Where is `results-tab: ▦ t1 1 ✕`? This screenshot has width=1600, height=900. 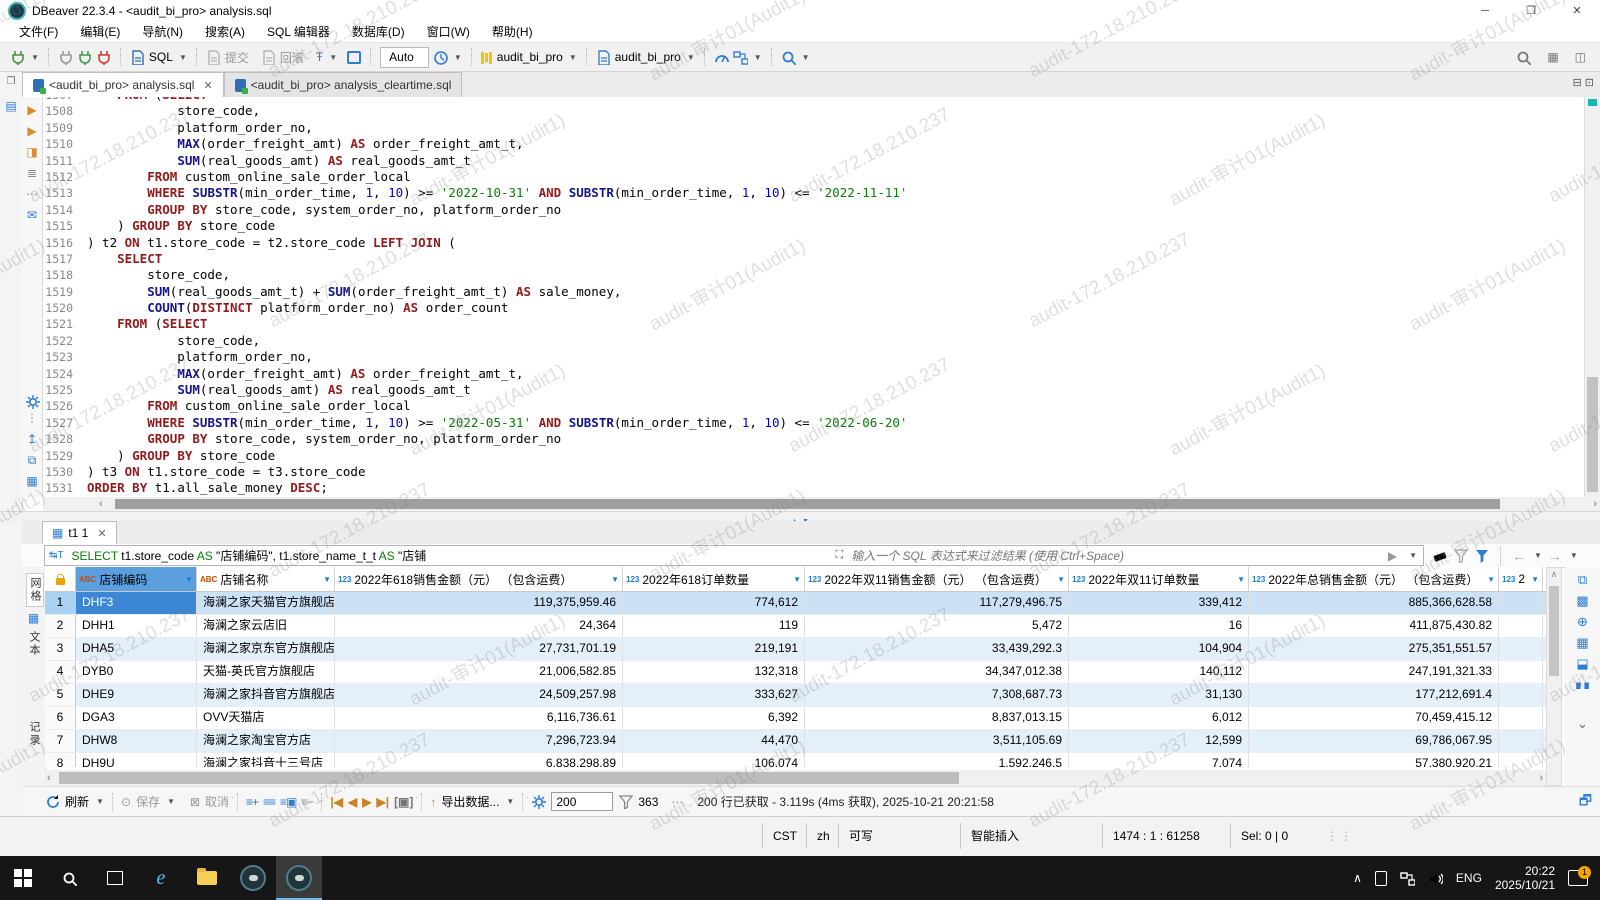
results-tab: ▦ t1 1 ✕ is located at coordinates (79, 532).